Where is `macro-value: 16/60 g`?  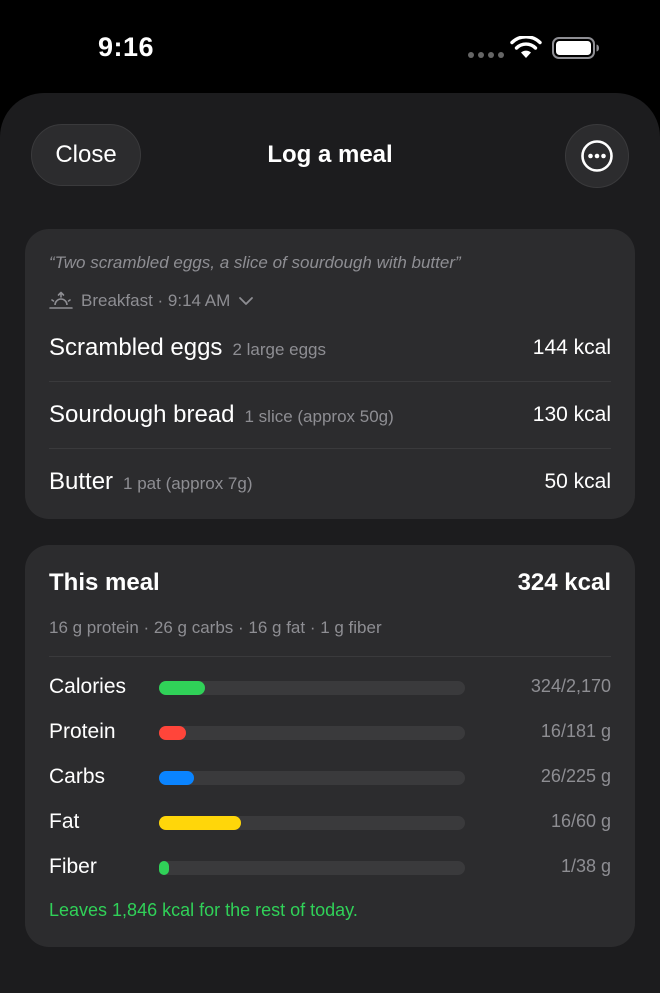
macro-value: 16/60 g is located at coordinates (580, 821).